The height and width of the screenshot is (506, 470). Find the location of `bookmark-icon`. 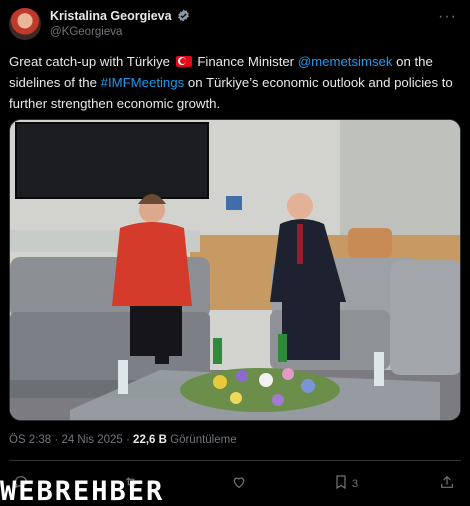

bookmark-icon is located at coordinates (341, 483).